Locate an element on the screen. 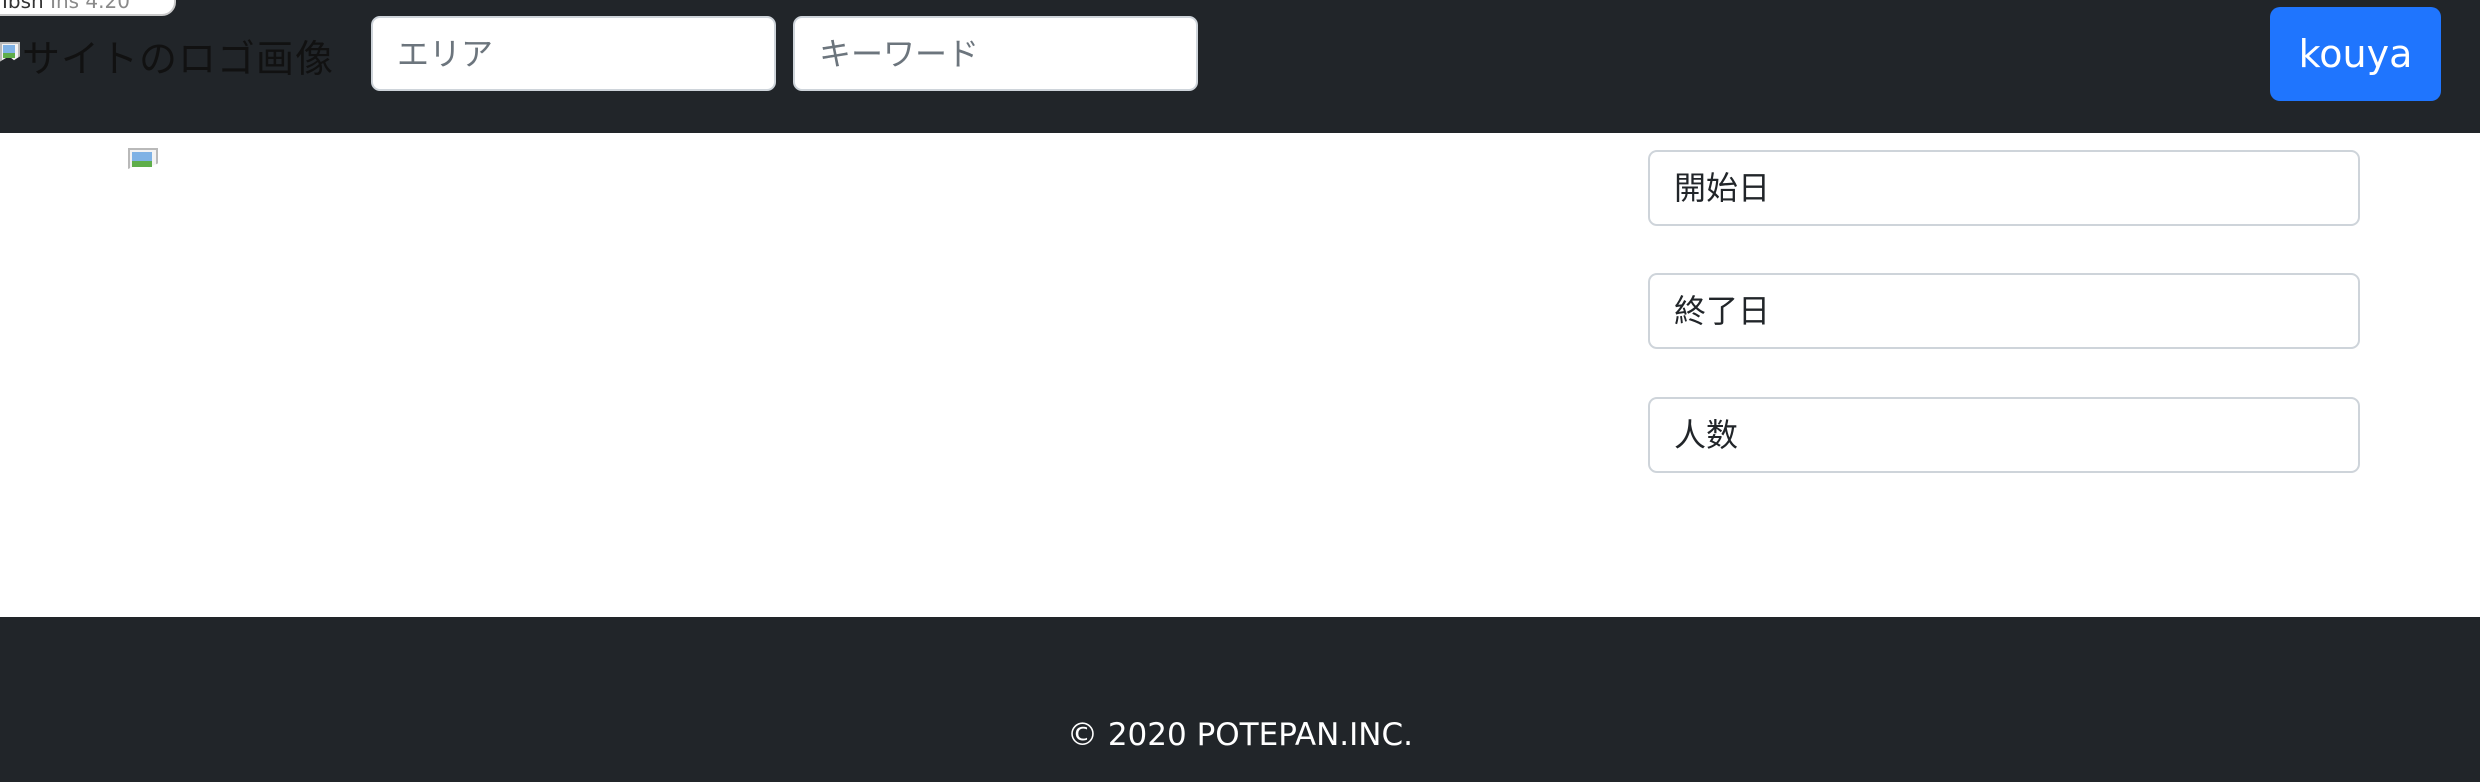 The image size is (2480, 782). site-logo-alt-text: サイトのロゴ画像 is located at coordinates (178, 58).